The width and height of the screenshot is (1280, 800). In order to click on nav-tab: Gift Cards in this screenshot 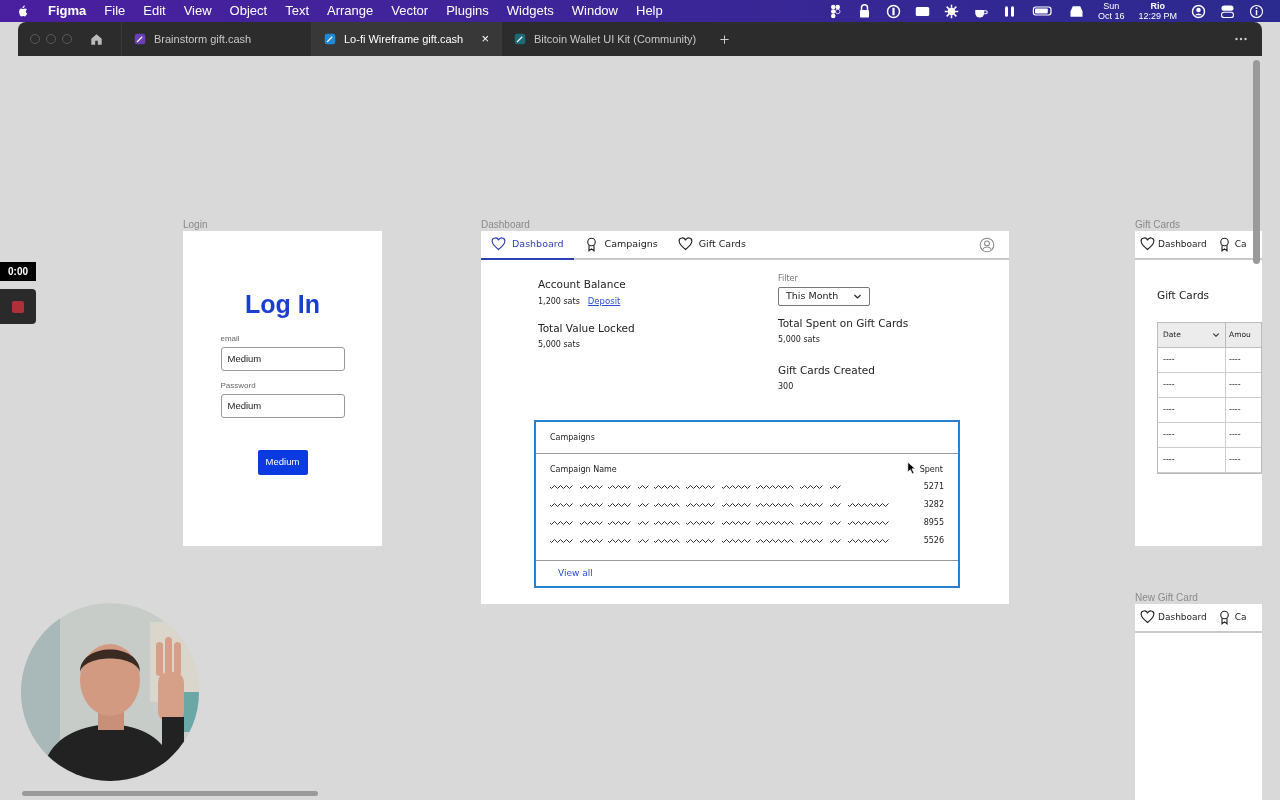, I will do `click(711, 244)`.